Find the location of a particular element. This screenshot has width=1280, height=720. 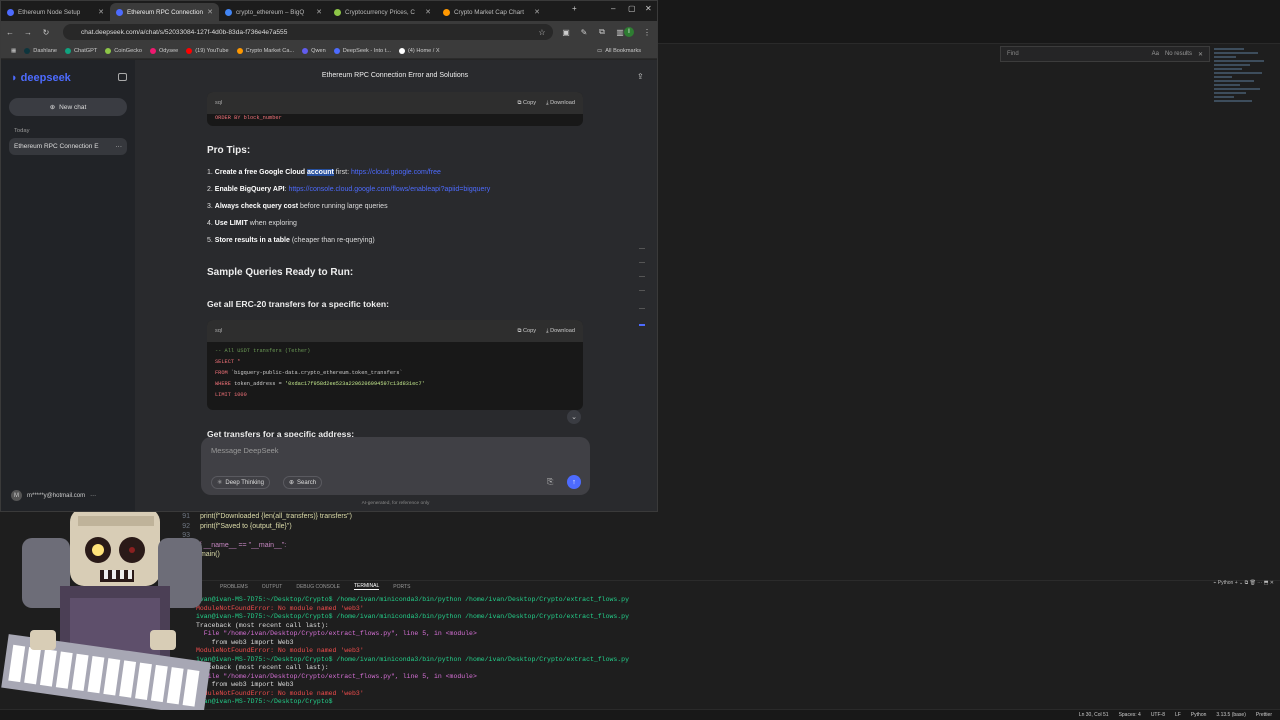

tab-output: OUTPUT is located at coordinates (272, 587).